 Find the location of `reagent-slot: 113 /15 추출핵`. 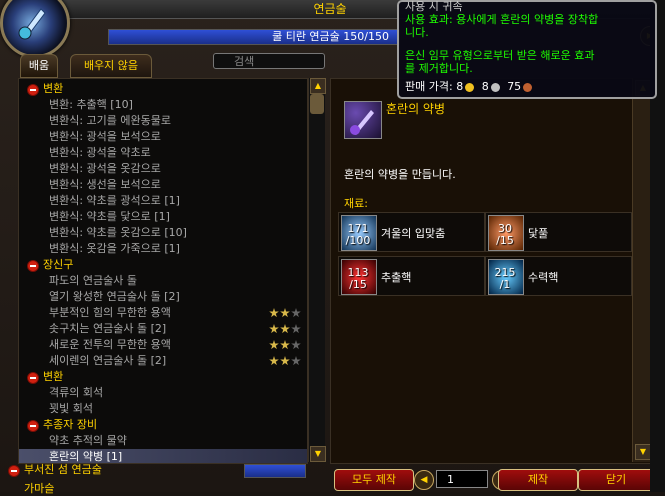

reagent-slot: 113 /15 추출핵 is located at coordinates (411, 276).